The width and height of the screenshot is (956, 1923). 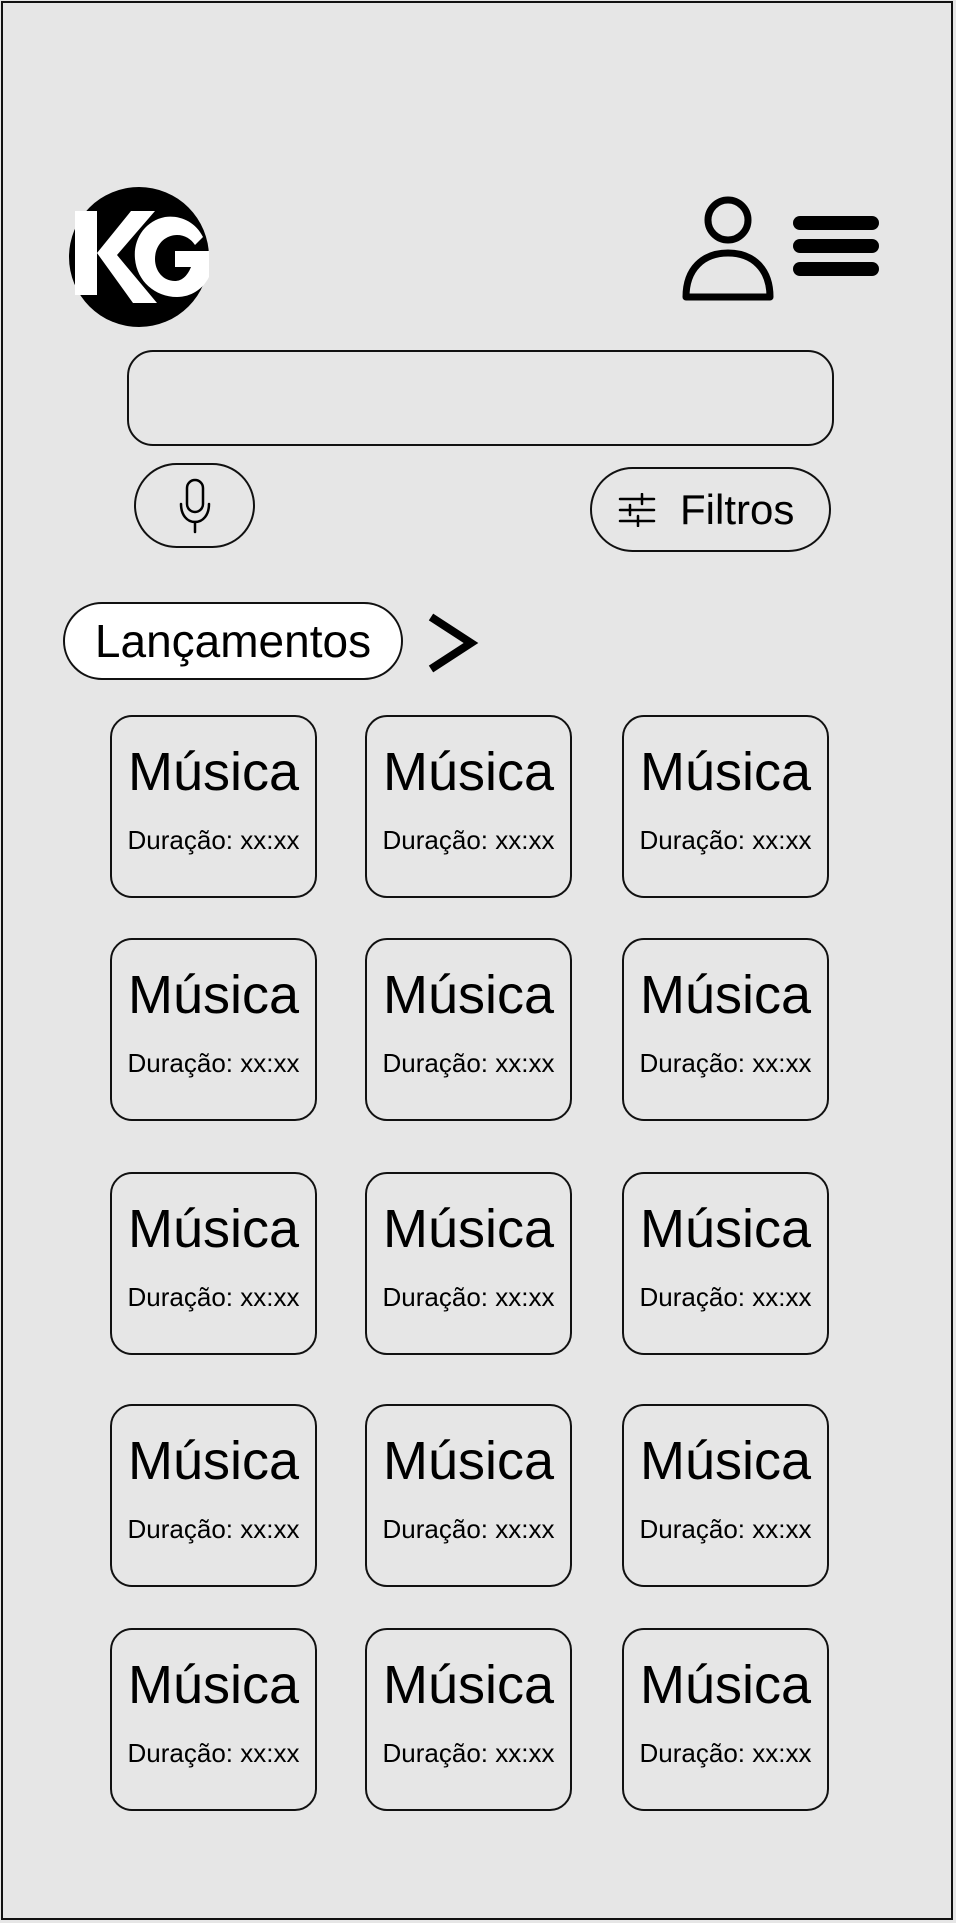 I want to click on section-title-lancamentos: Lançamentos, so click(x=233, y=641).